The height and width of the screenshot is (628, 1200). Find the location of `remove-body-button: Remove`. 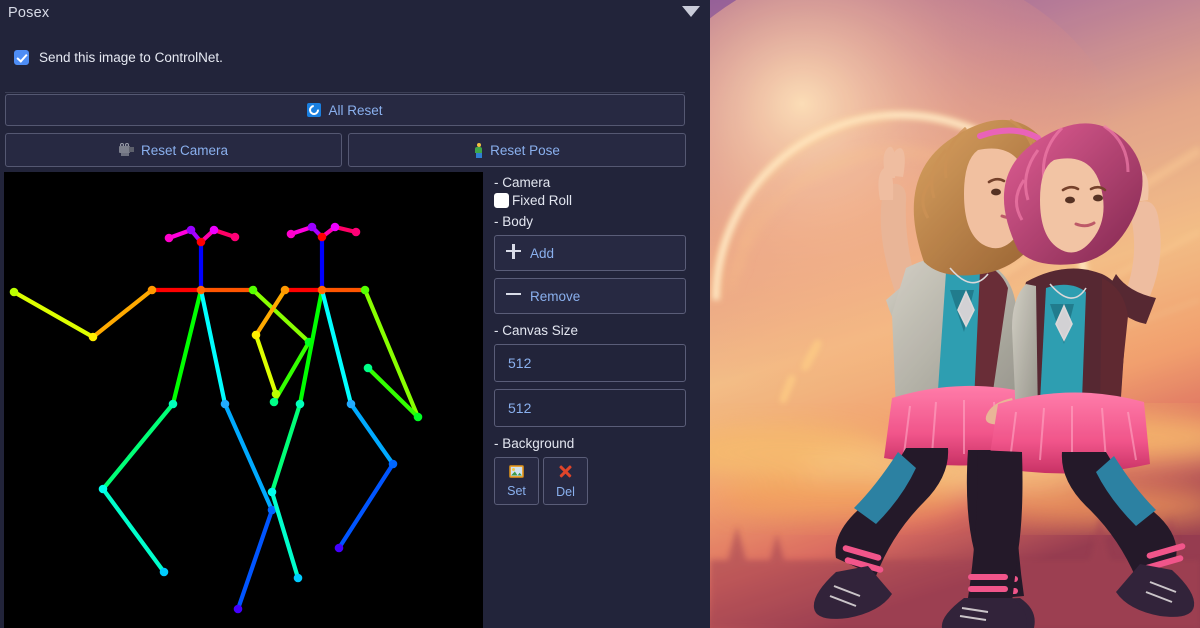

remove-body-button: Remove is located at coordinates (590, 296).